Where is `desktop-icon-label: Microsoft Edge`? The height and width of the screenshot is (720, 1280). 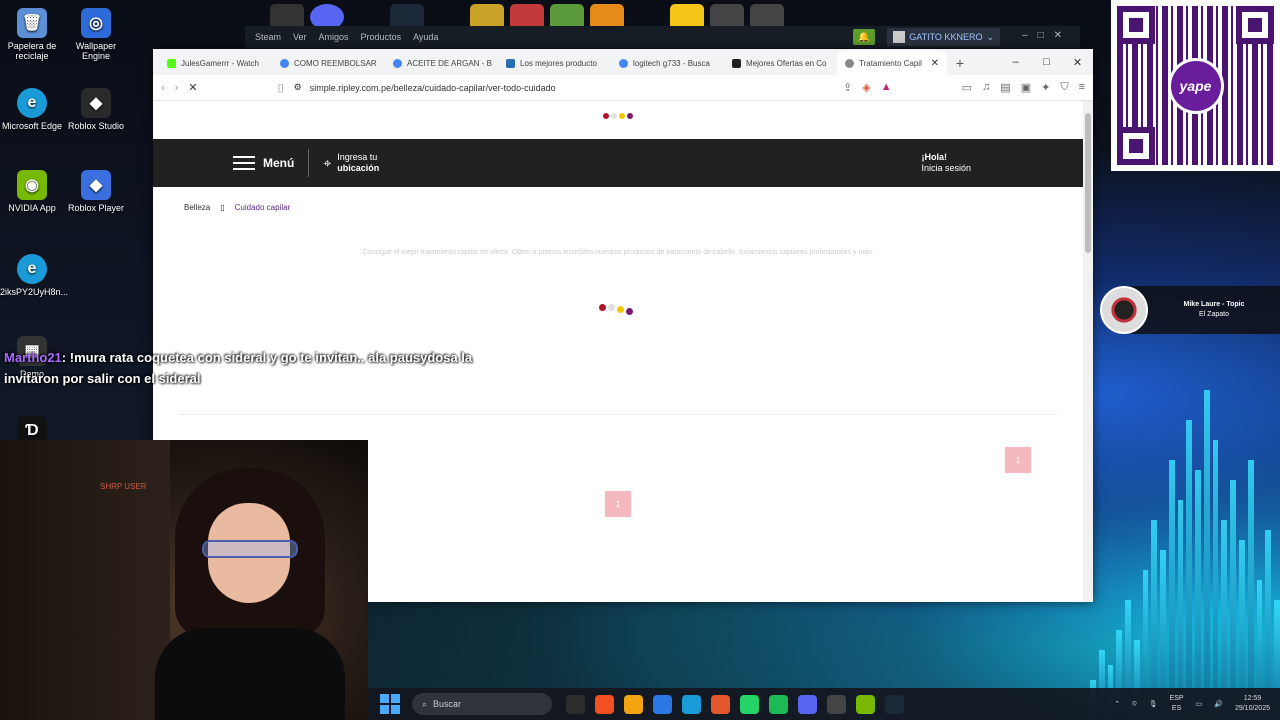
desktop-icon-label: Microsoft Edge is located at coordinates (32, 126).